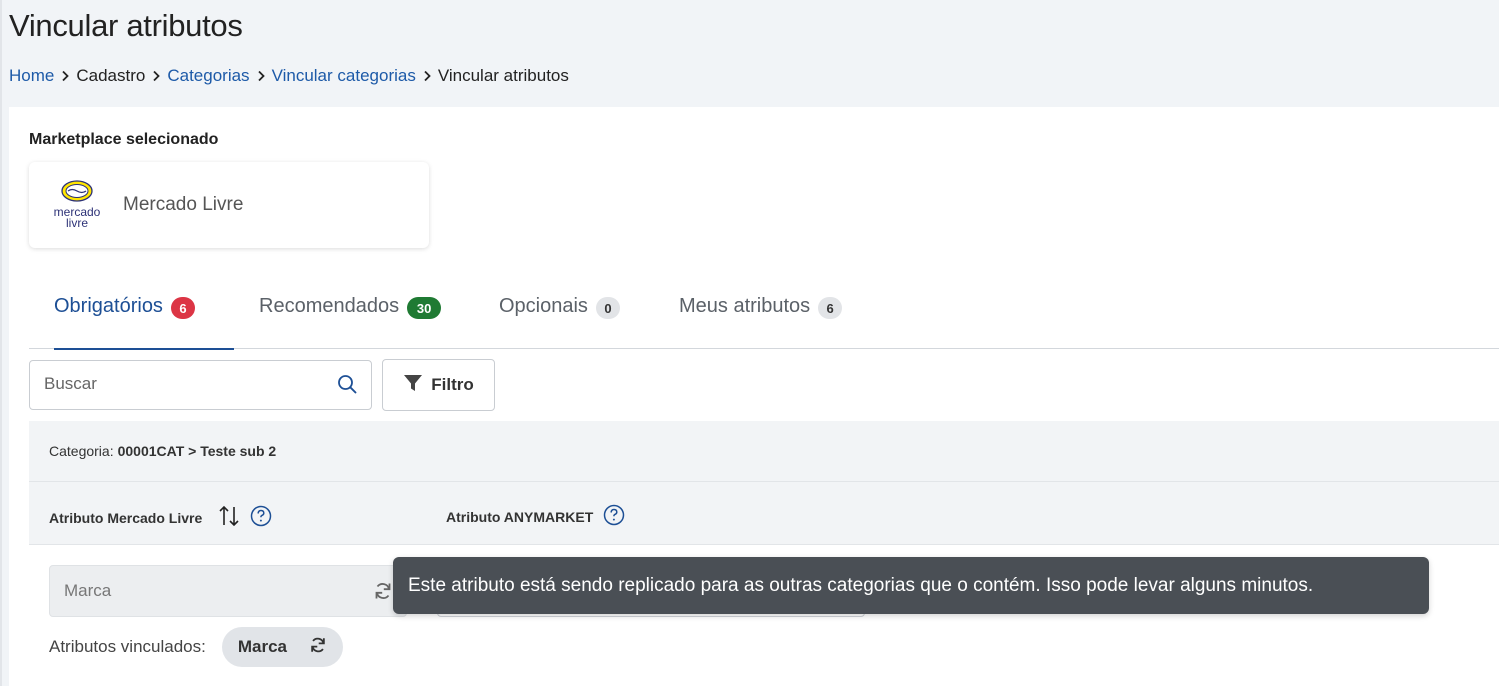 The height and width of the screenshot is (686, 1499). Describe the element at coordinates (124, 139) in the screenshot. I see `marketplace-section-label: Marketplace selecionado` at that location.